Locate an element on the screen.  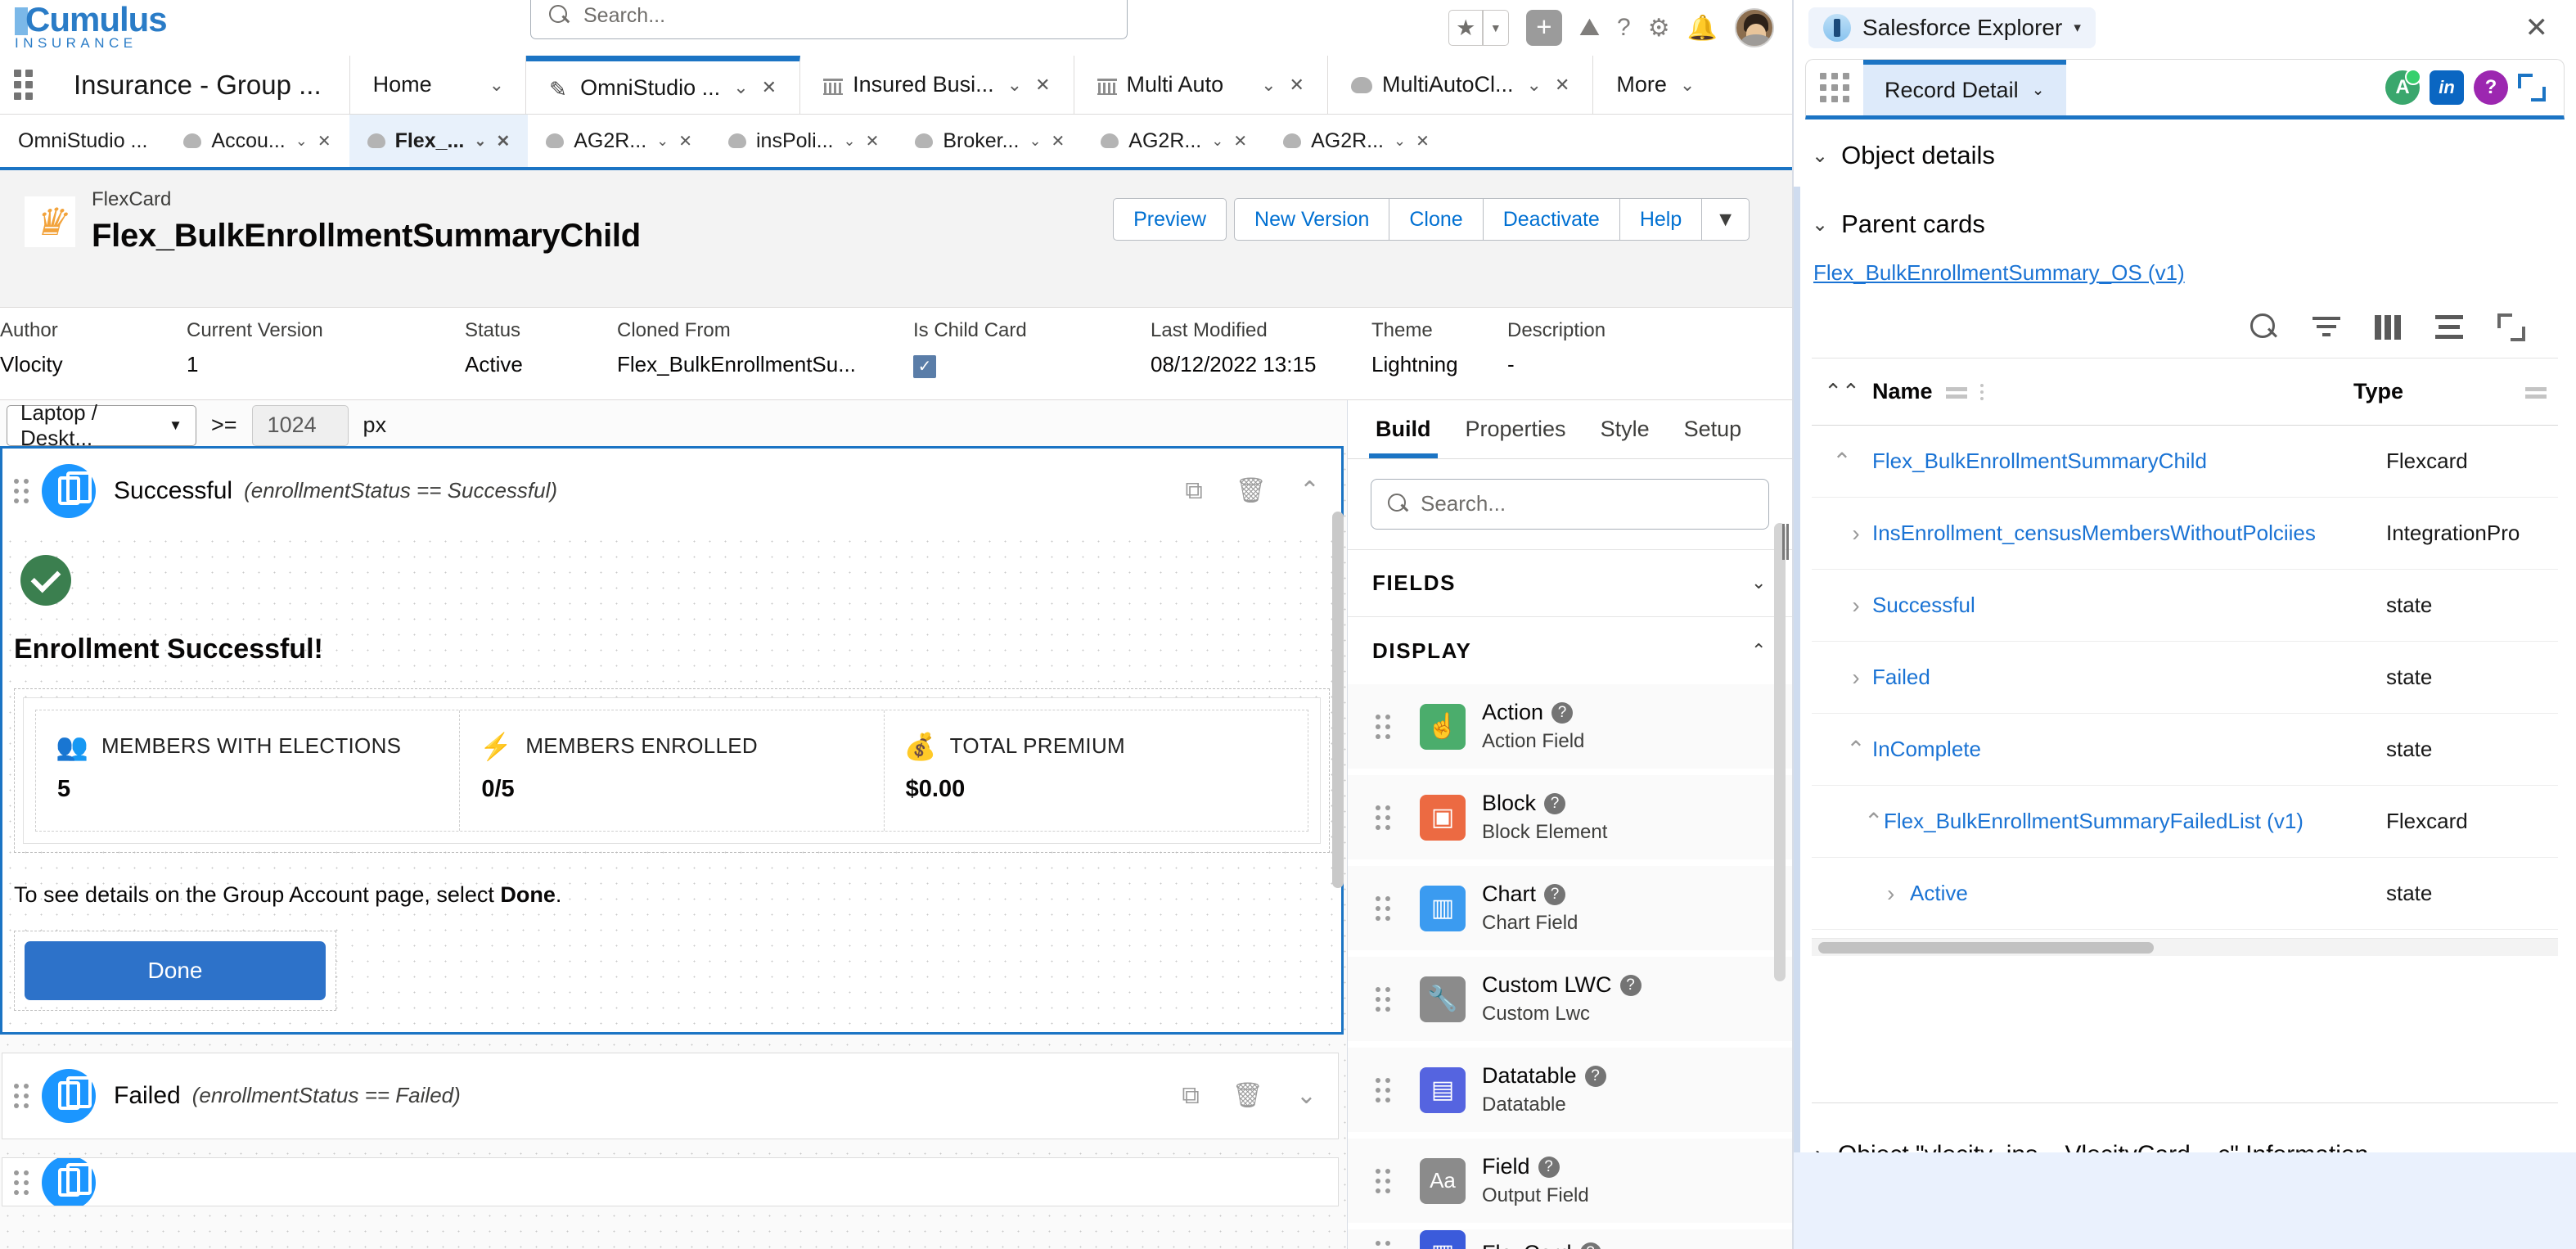
nav-tab-multi-auto: Multi Auto ⌄ ✕ is located at coordinates (1201, 85).